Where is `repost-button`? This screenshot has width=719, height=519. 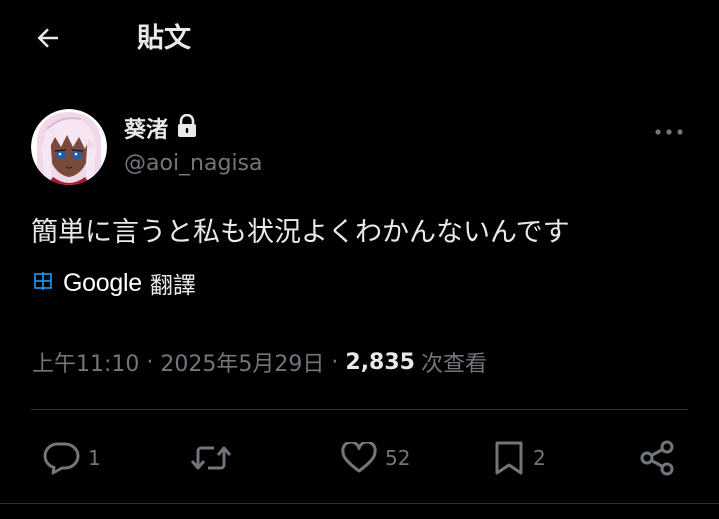 repost-button is located at coordinates (215, 458).